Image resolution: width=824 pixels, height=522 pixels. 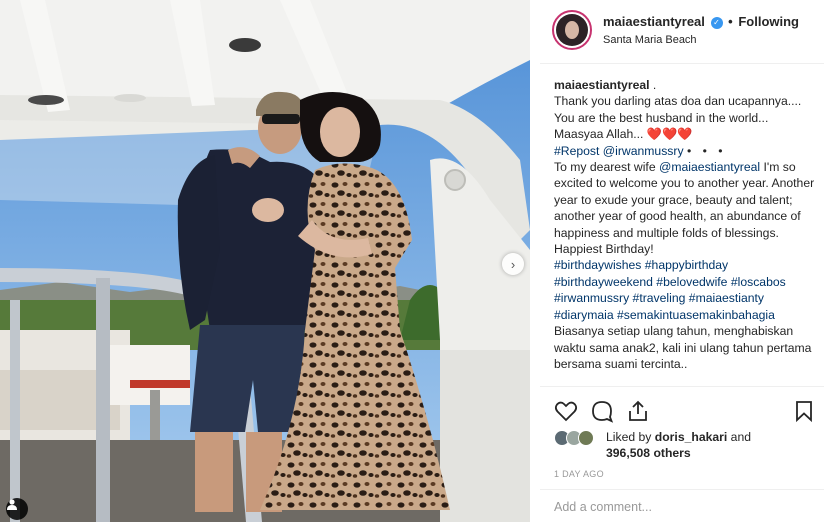 I want to click on mention-link: @maiaestiantyreal, so click(x=709, y=167).